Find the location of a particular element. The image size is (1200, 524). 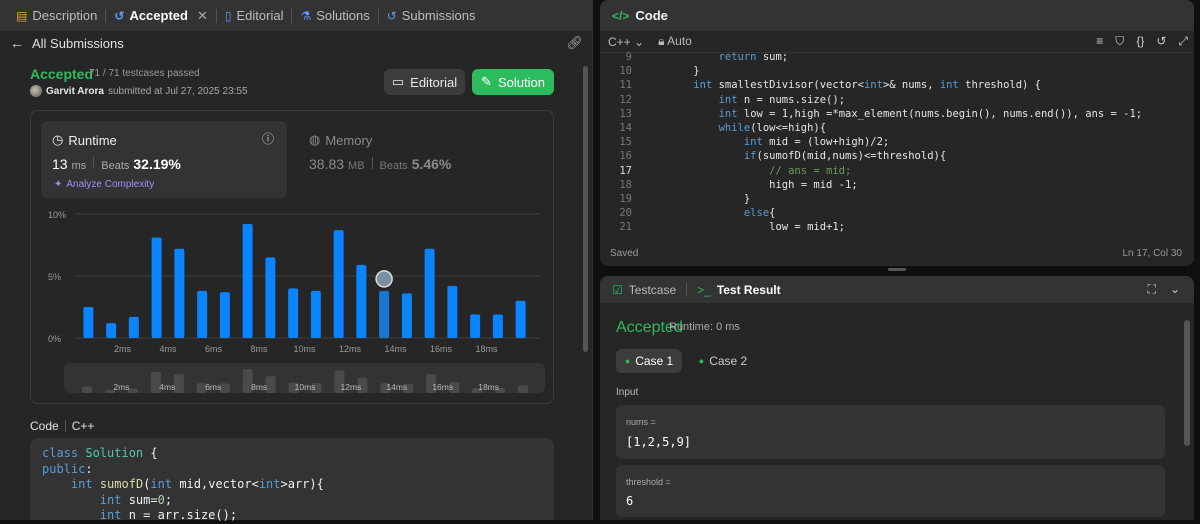

slider-tick-label: 6ms is located at coordinates (213, 387).